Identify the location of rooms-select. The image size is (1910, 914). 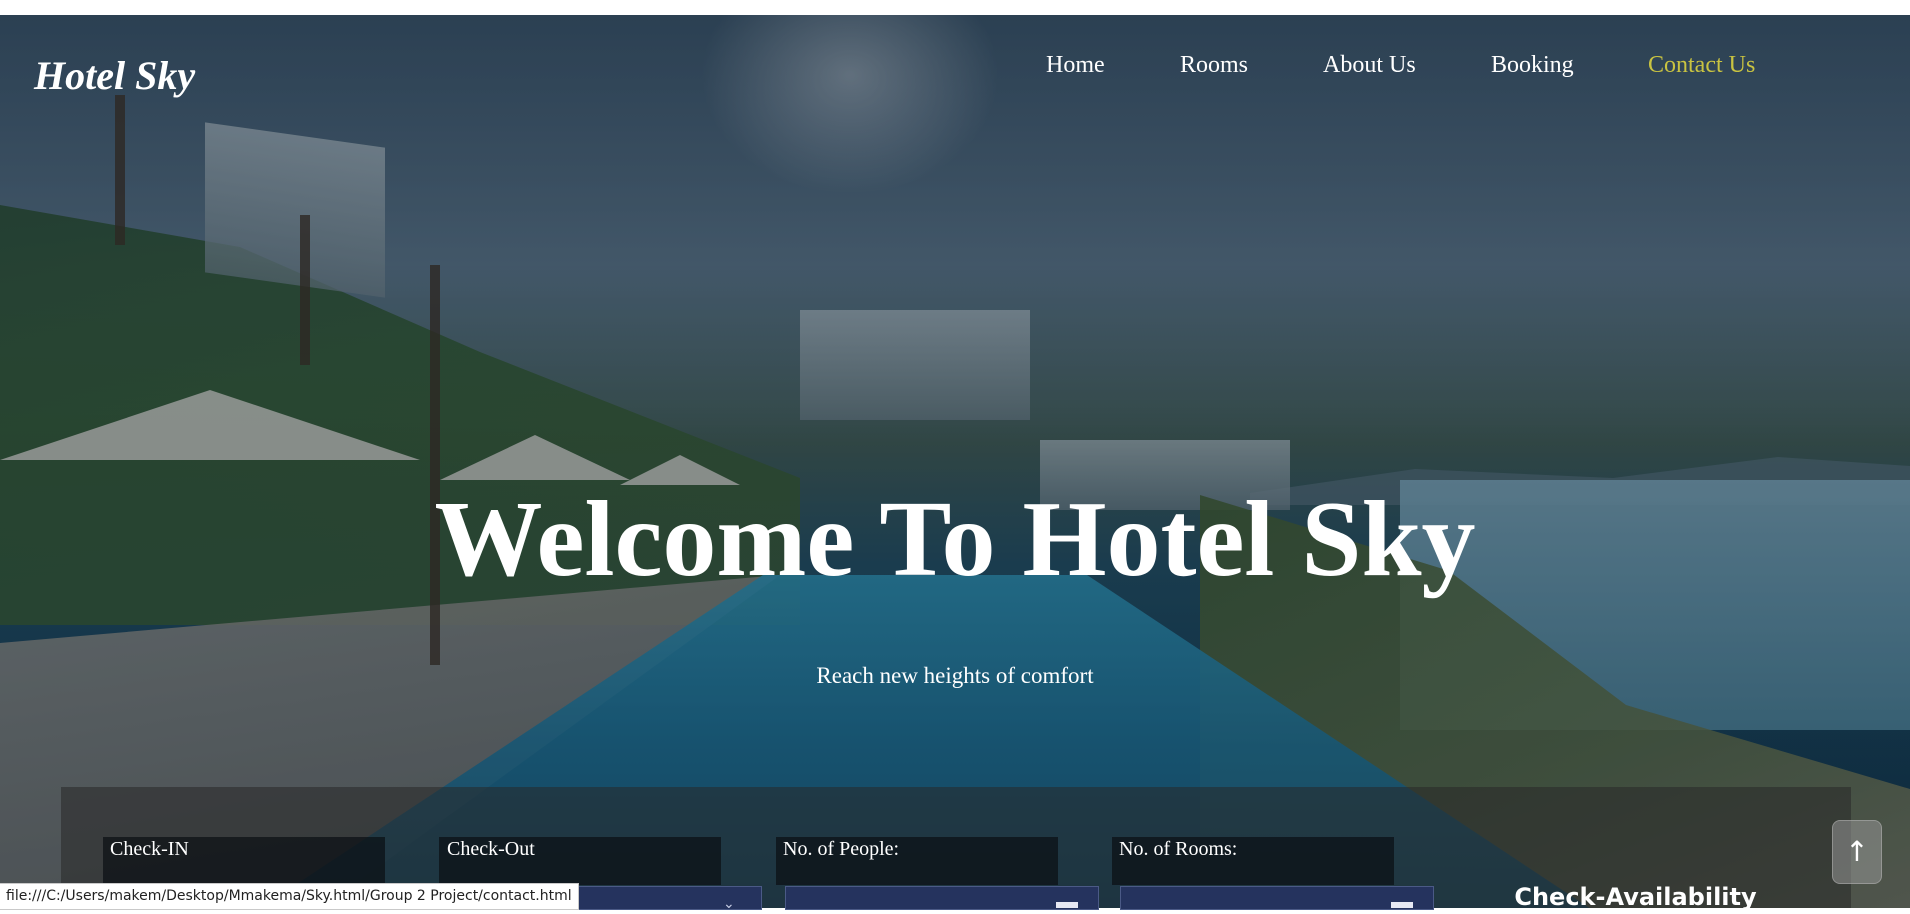
(1277, 898).